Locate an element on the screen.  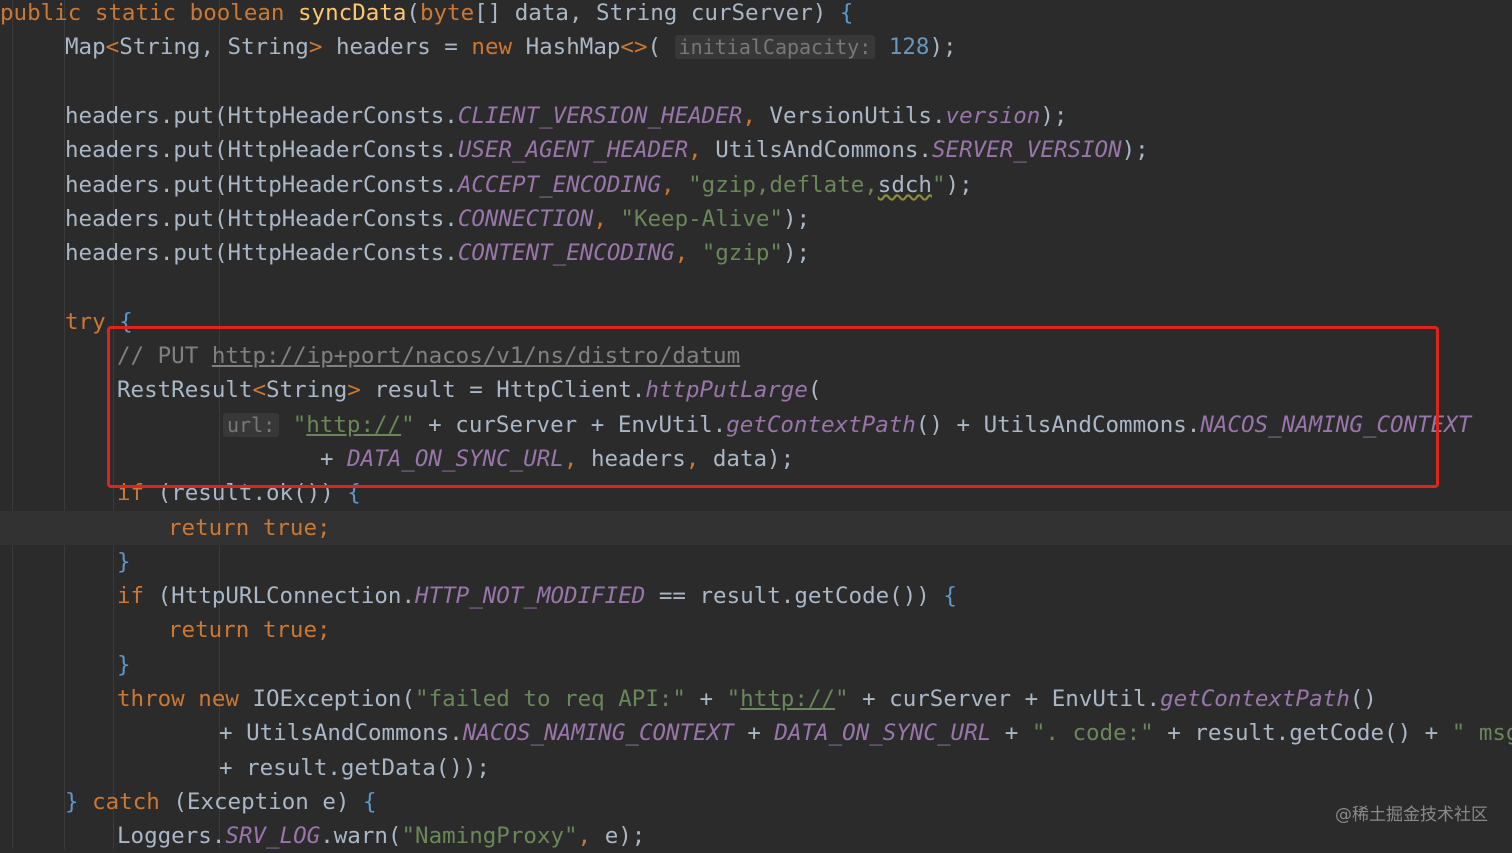
code-token: SRV_LOG is located at coordinates (273, 836).